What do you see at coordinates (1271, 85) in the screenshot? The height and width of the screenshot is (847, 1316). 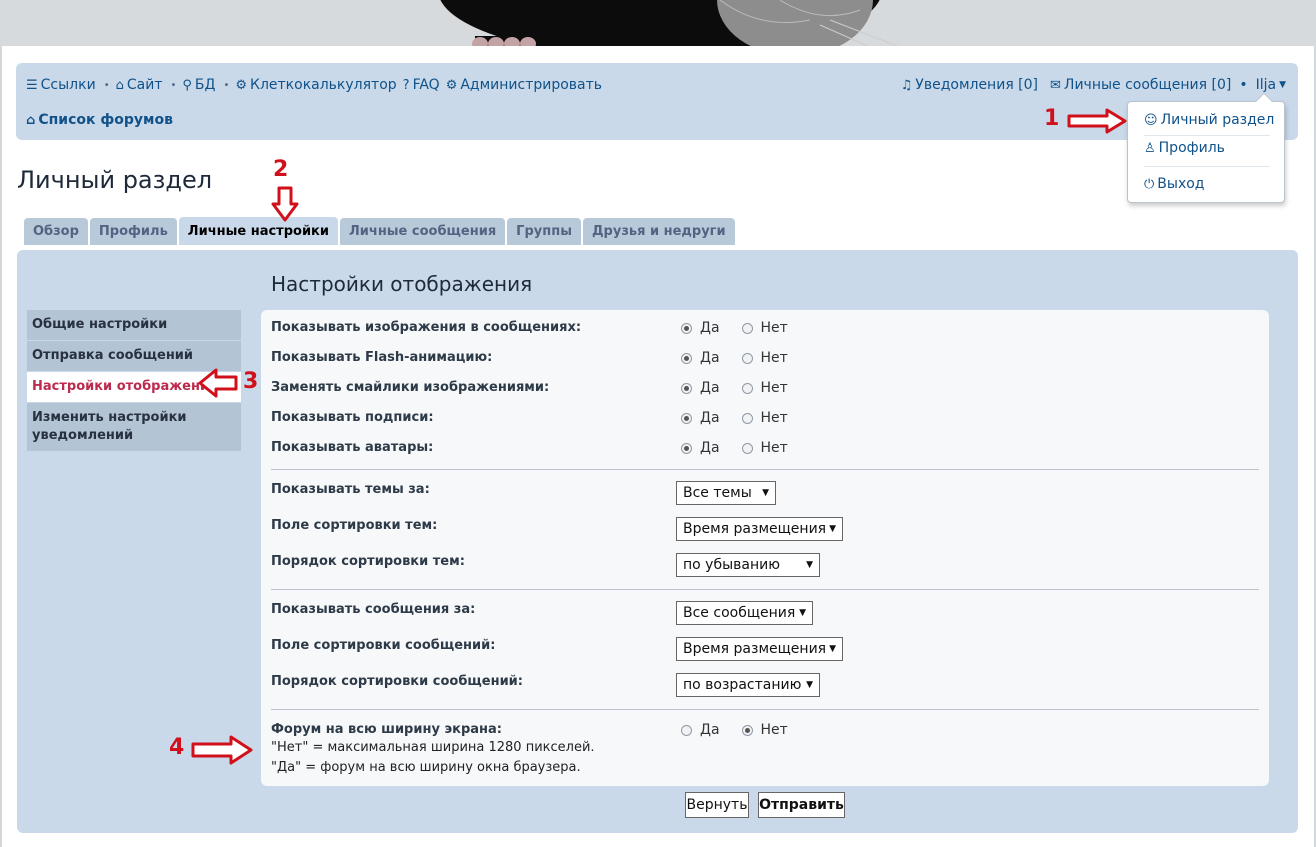 I see `user-menu-toggle: Ilja ▼` at bounding box center [1271, 85].